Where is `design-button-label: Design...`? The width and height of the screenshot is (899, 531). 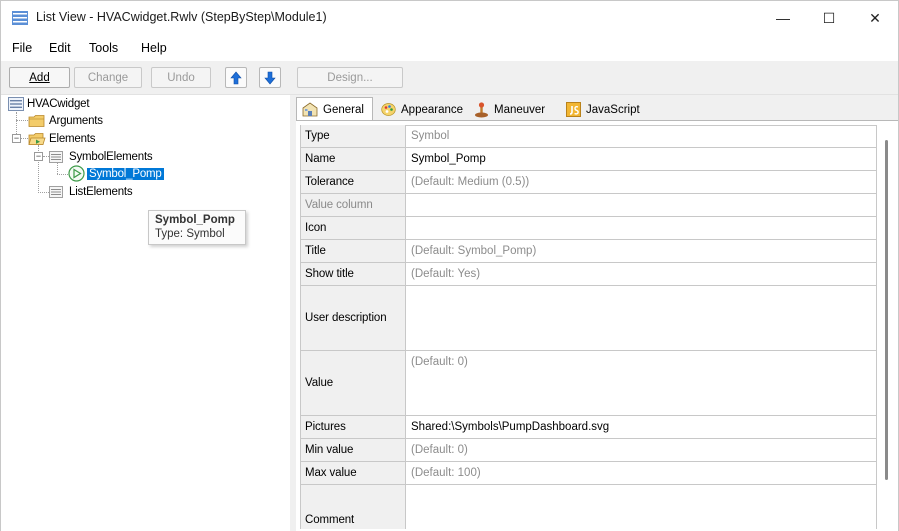
design-button-label: Design... is located at coordinates (350, 77).